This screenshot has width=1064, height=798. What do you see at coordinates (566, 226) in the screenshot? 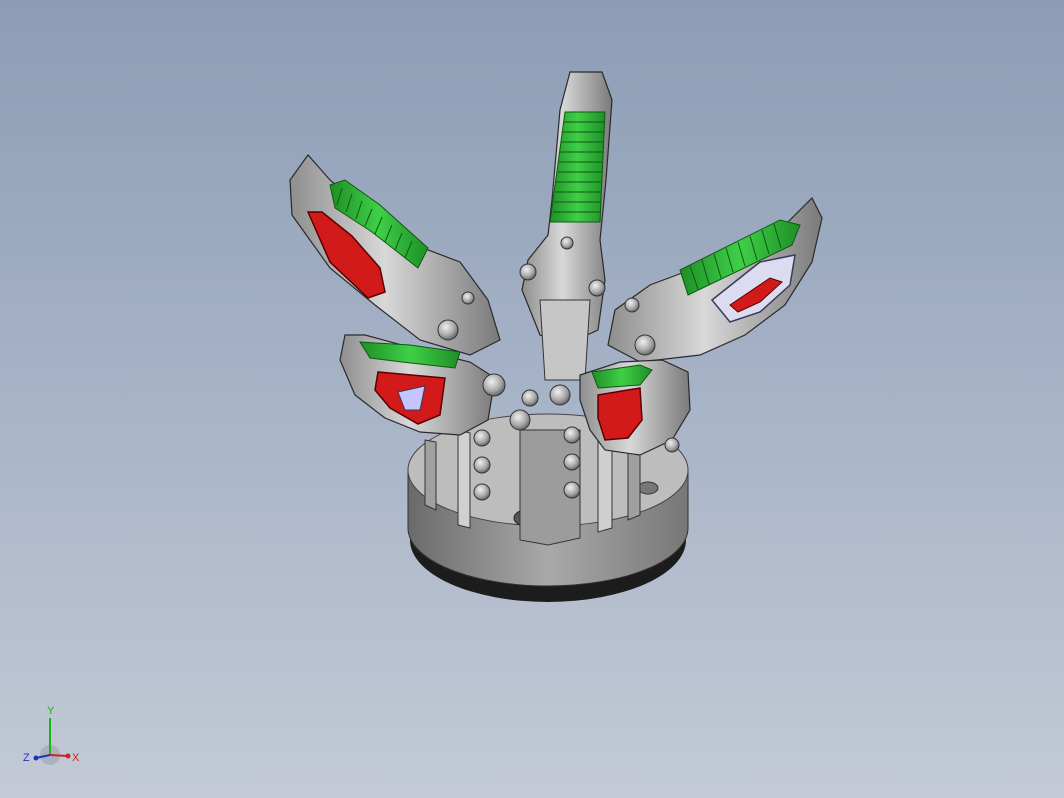
I see `finger-top` at bounding box center [566, 226].